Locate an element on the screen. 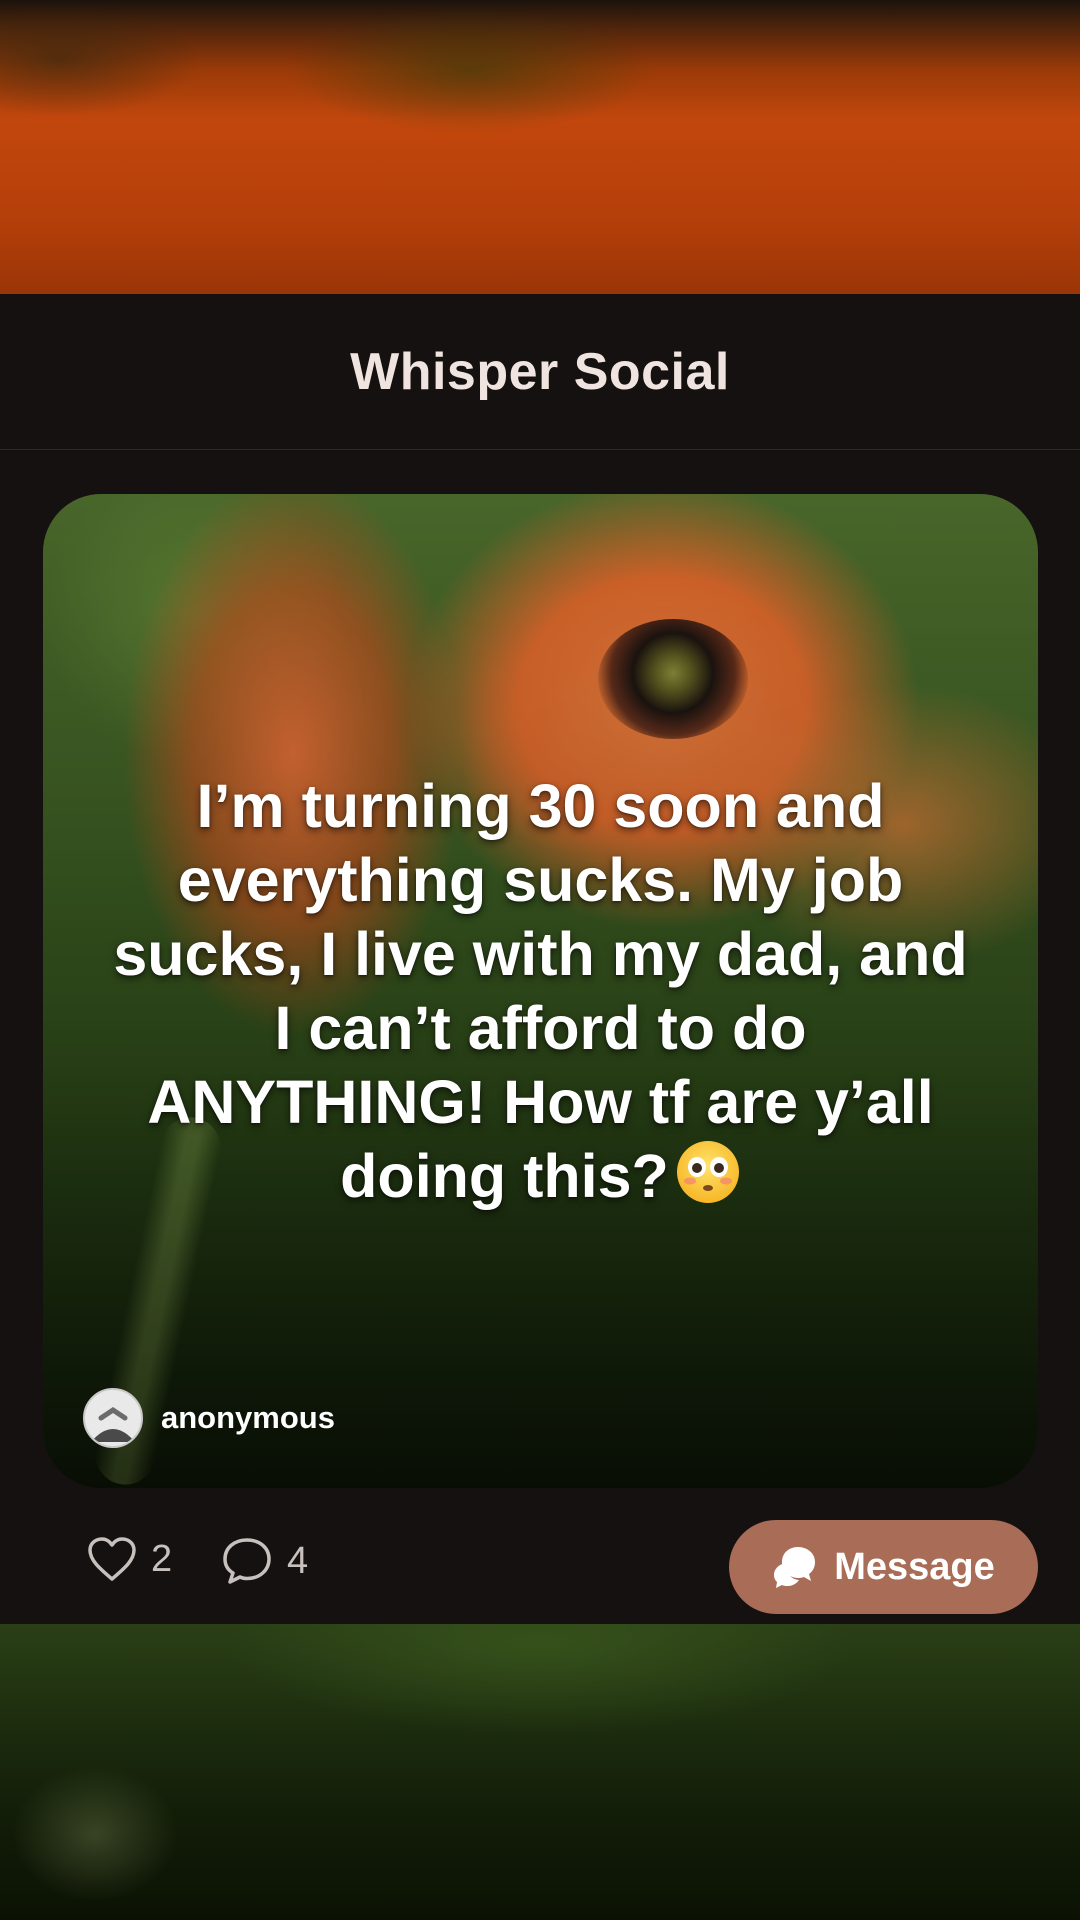  message-button-label: Message is located at coordinates (914, 1566).